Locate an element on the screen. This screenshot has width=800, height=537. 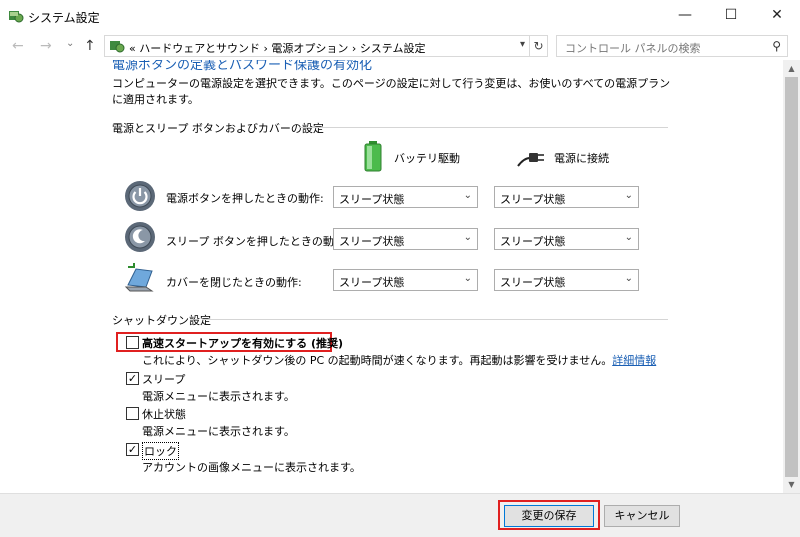
up-arrow-icon: ↑ is located at coordinates (90, 46).